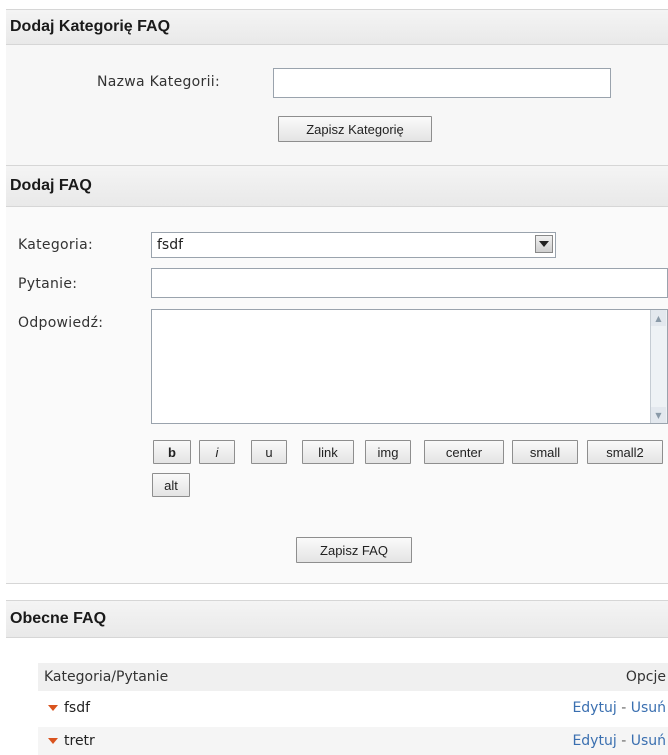 The width and height of the screenshot is (668, 755). Describe the element at coordinates (106, 677) in the screenshot. I see `col-question-header: Kategoria/Pytanie` at that location.